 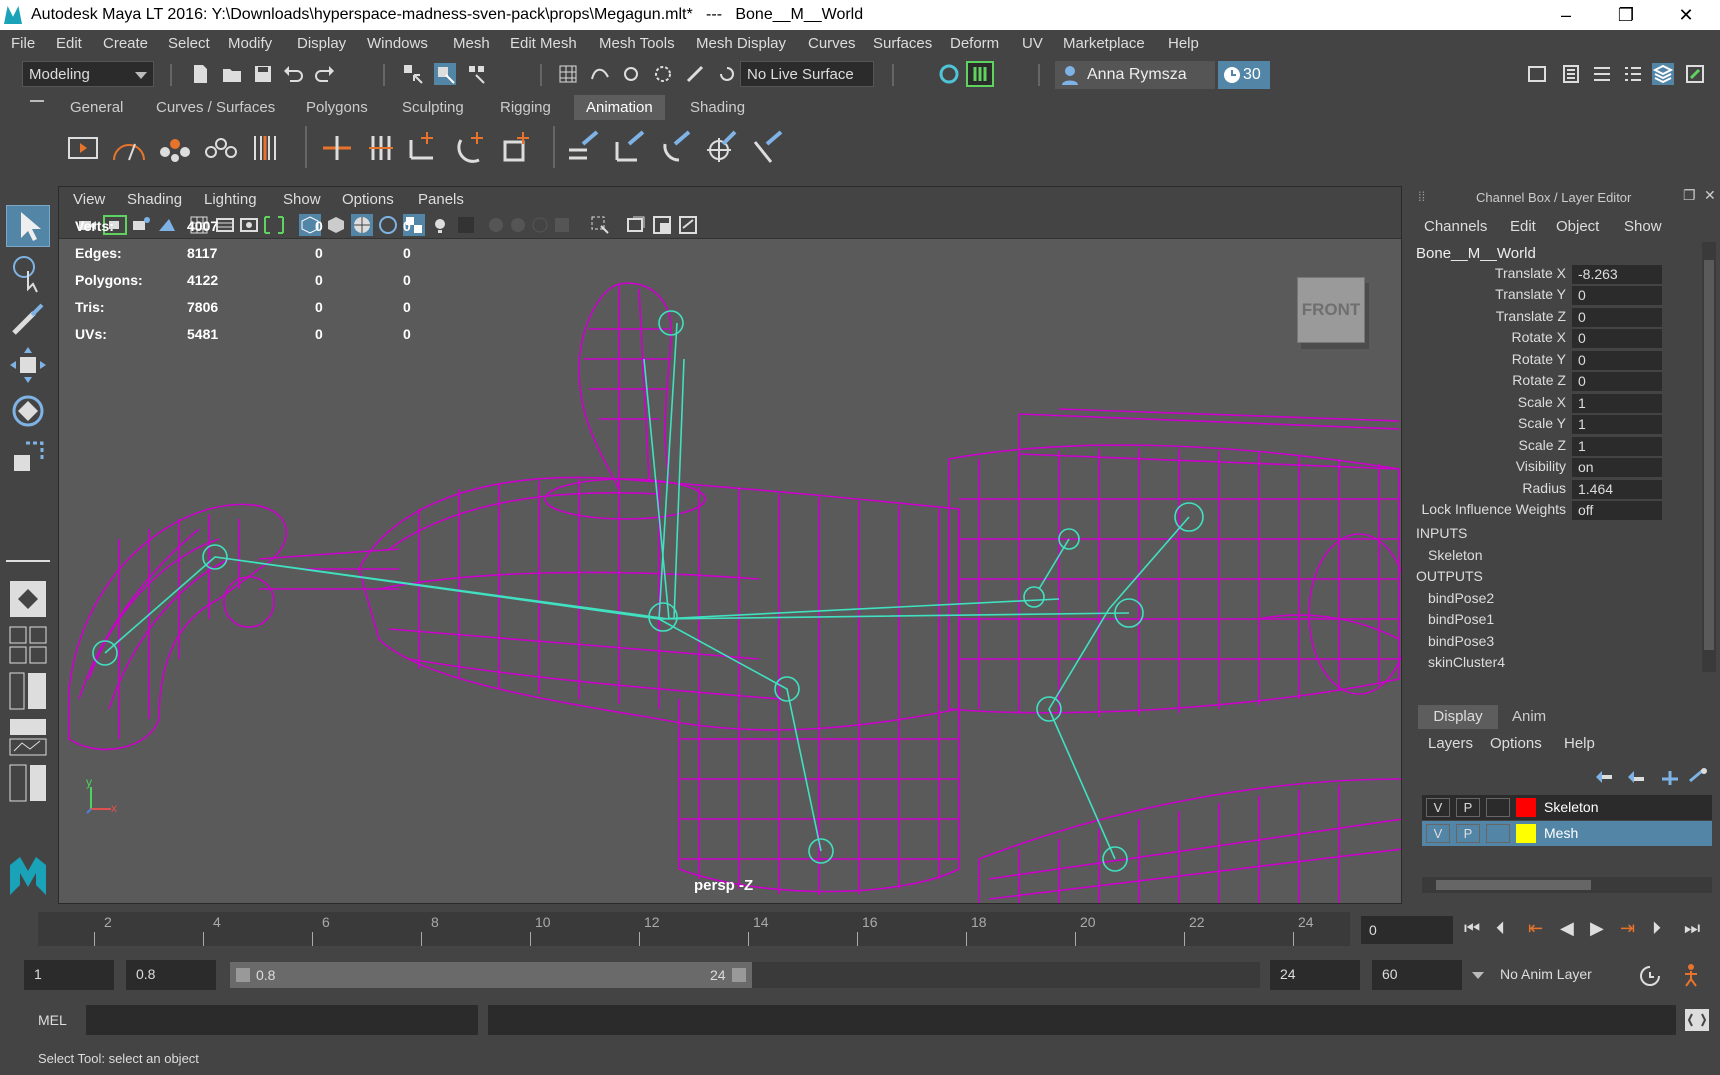 What do you see at coordinates (1461, 641) in the screenshot?
I see `output-node: bindPose3` at bounding box center [1461, 641].